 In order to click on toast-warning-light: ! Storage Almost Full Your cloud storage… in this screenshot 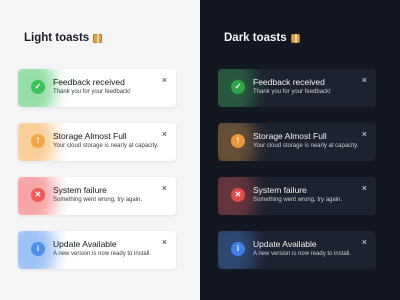, I will do `click(97, 142)`.